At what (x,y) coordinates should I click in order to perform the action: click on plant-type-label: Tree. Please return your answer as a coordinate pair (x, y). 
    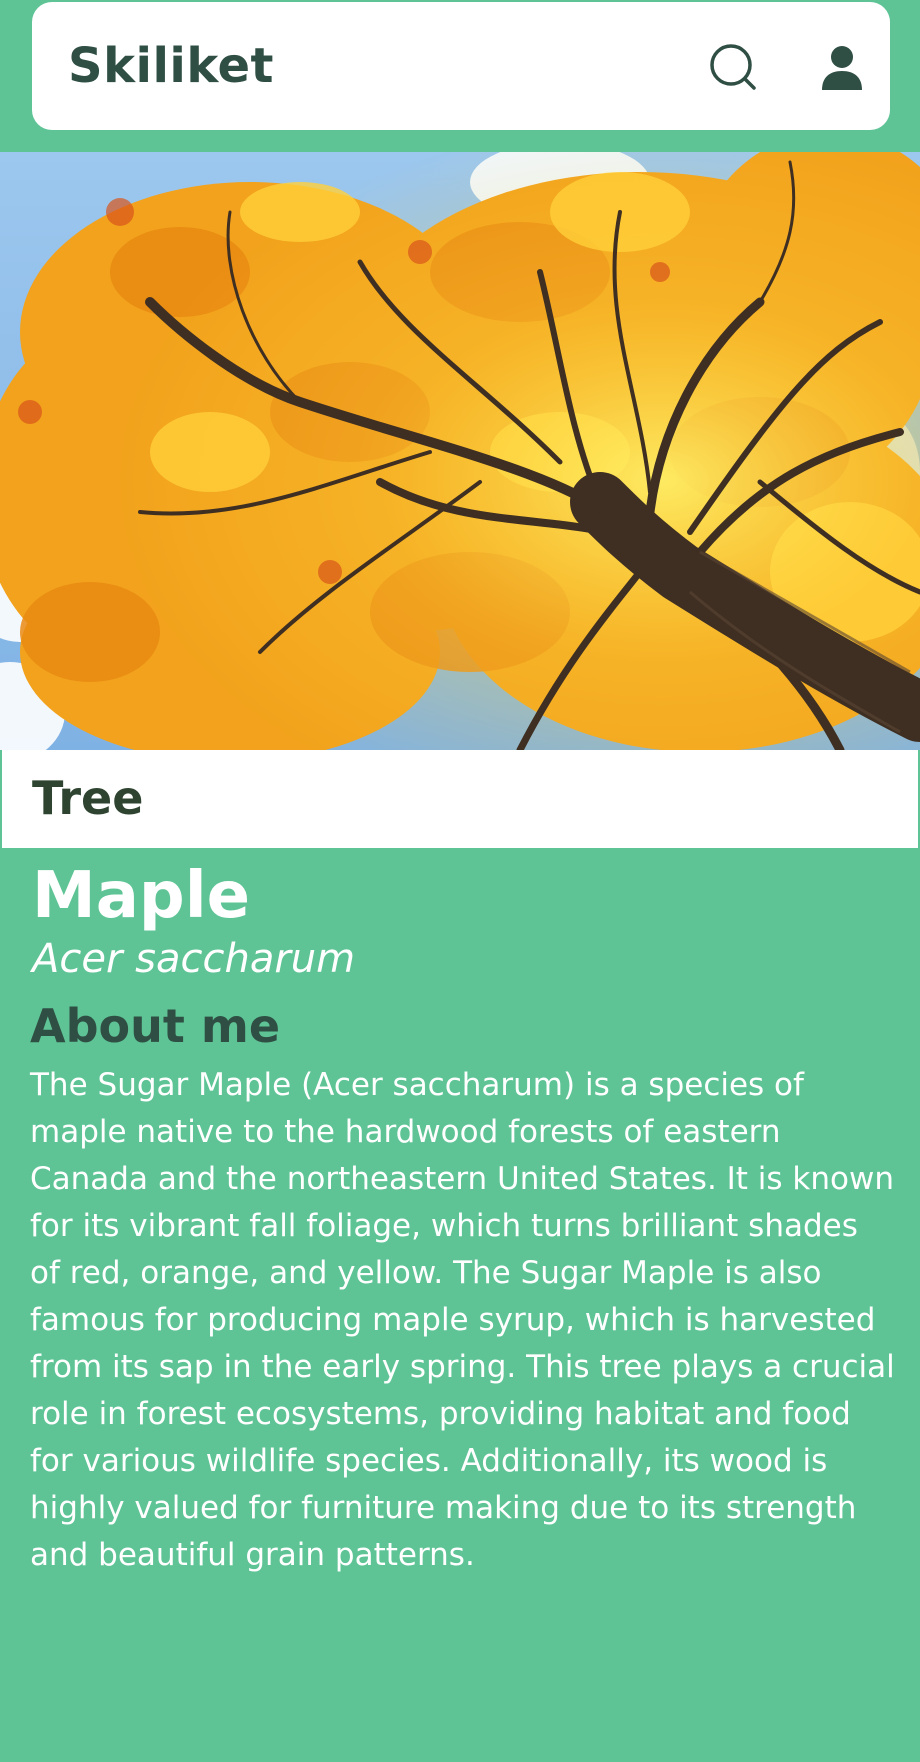
    Looking at the image, I should click on (88, 798).